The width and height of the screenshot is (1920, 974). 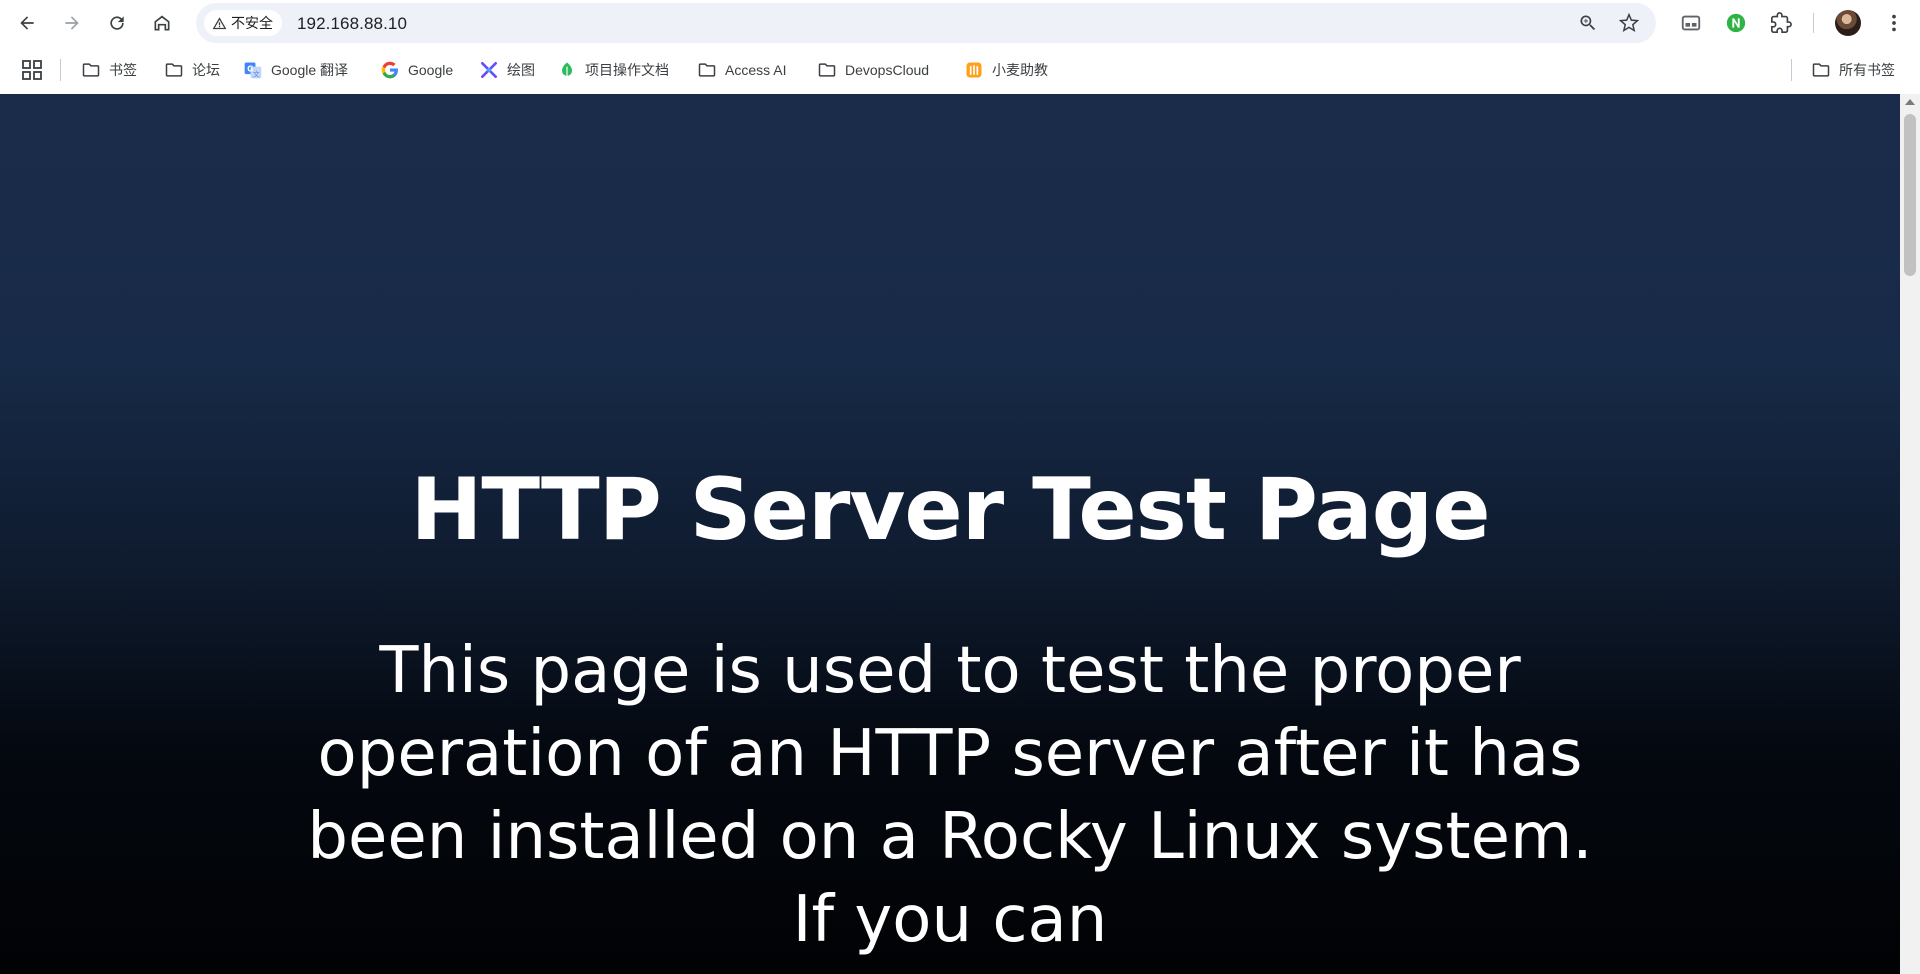 I want to click on vertical-scrollbar, so click(x=1910, y=534).